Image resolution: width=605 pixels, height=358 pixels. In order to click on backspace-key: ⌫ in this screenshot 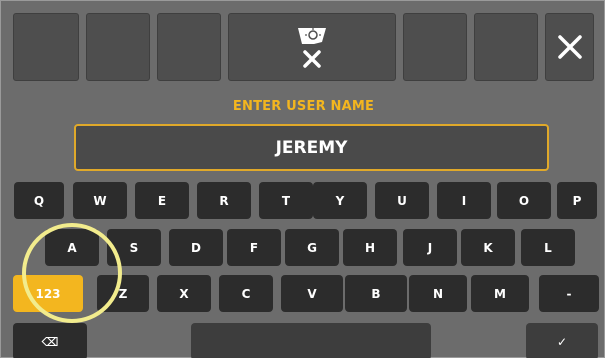, I will do `click(50, 340)`.